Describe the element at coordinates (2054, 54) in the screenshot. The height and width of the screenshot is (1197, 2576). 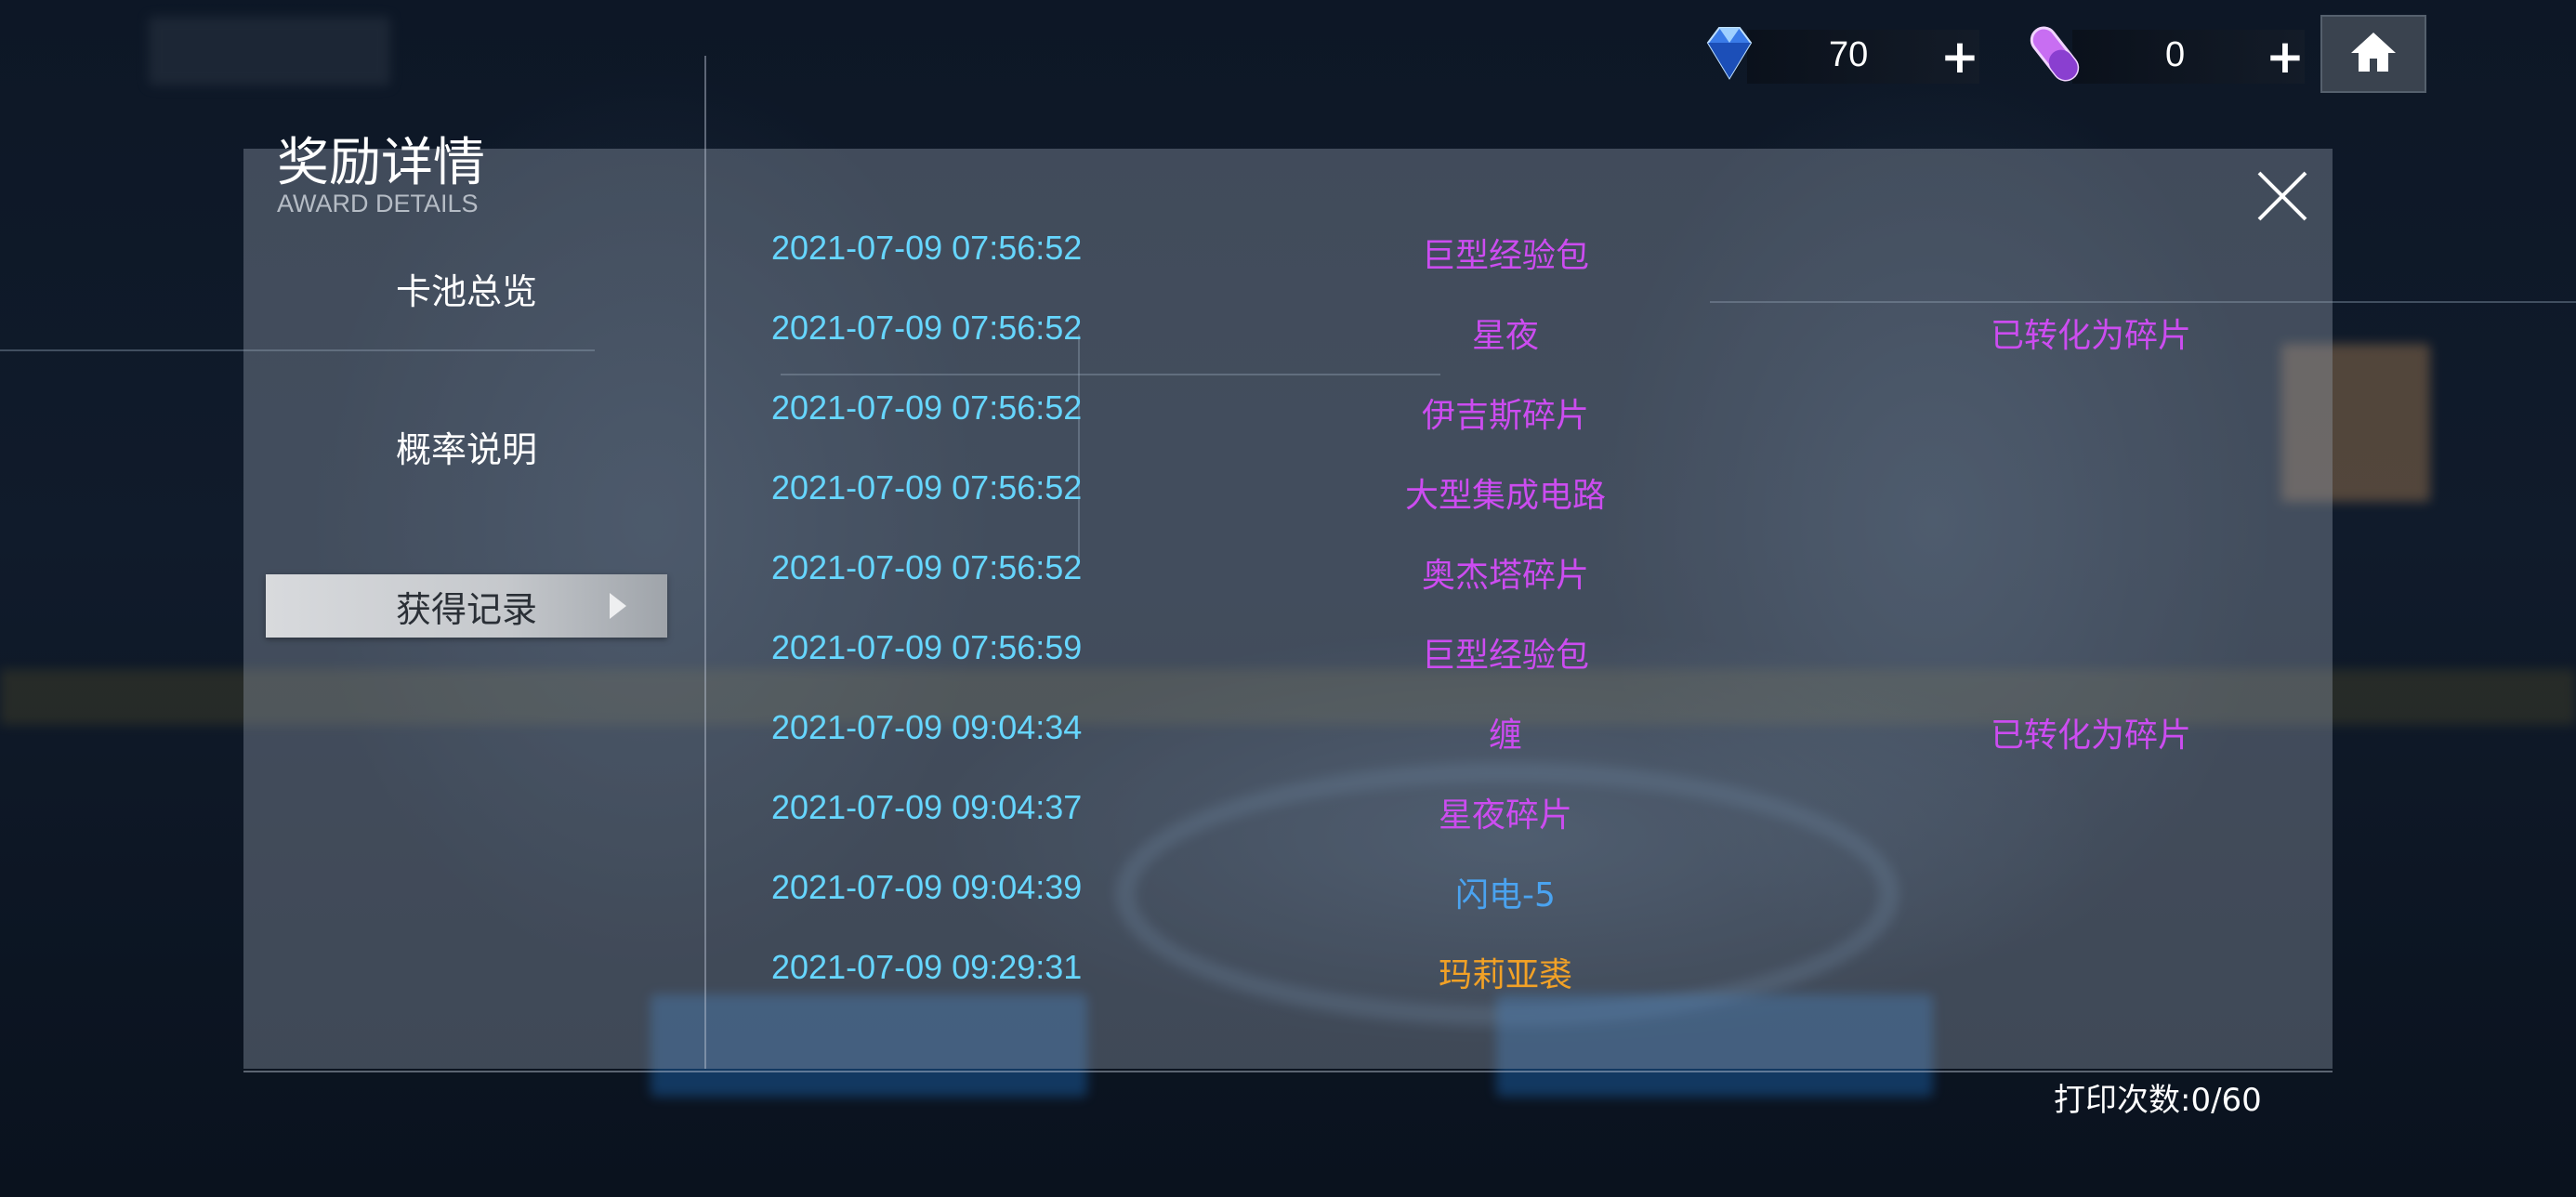
I see `capsule-icon` at that location.